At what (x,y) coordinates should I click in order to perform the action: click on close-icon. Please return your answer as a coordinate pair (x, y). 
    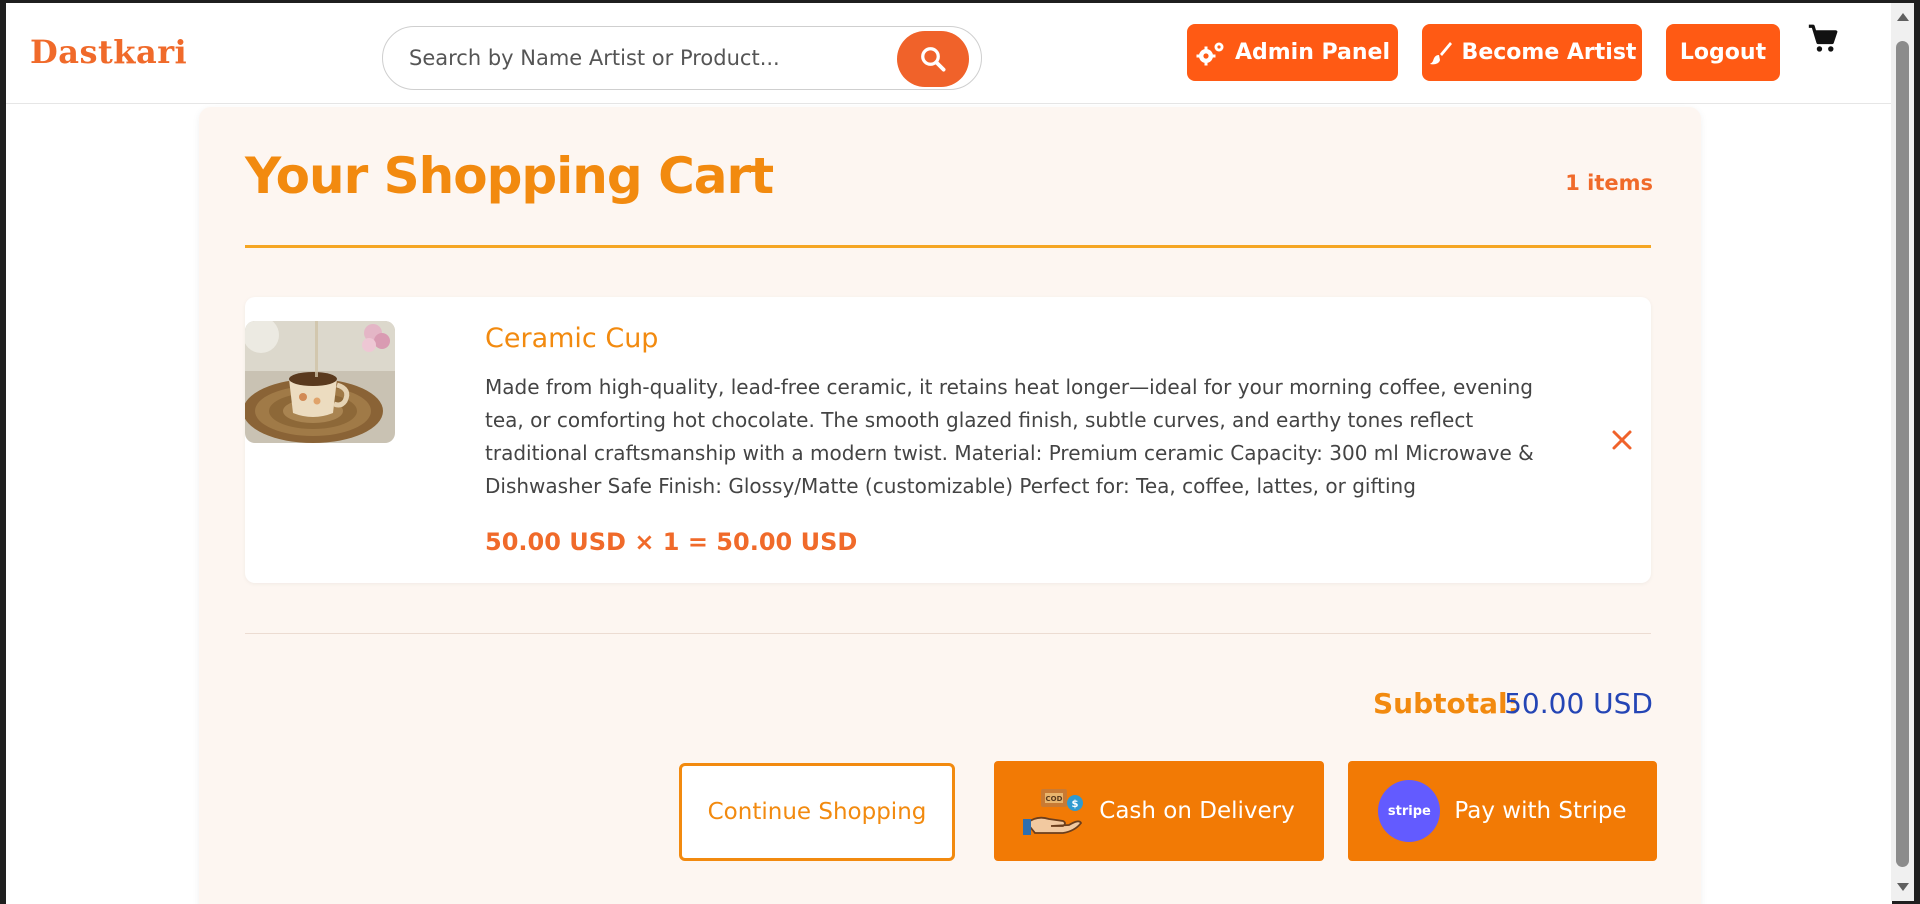
    Looking at the image, I should click on (1622, 440).